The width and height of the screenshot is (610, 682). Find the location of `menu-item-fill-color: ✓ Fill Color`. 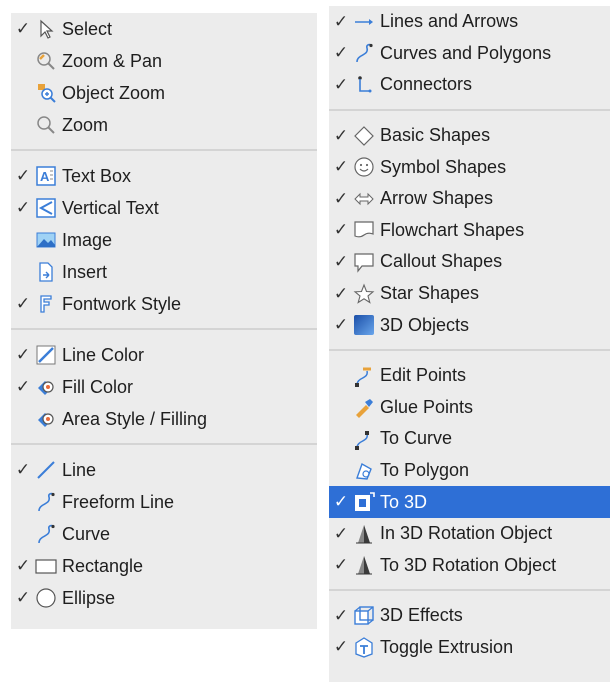

menu-item-fill-color: ✓ Fill Color is located at coordinates (164, 387).